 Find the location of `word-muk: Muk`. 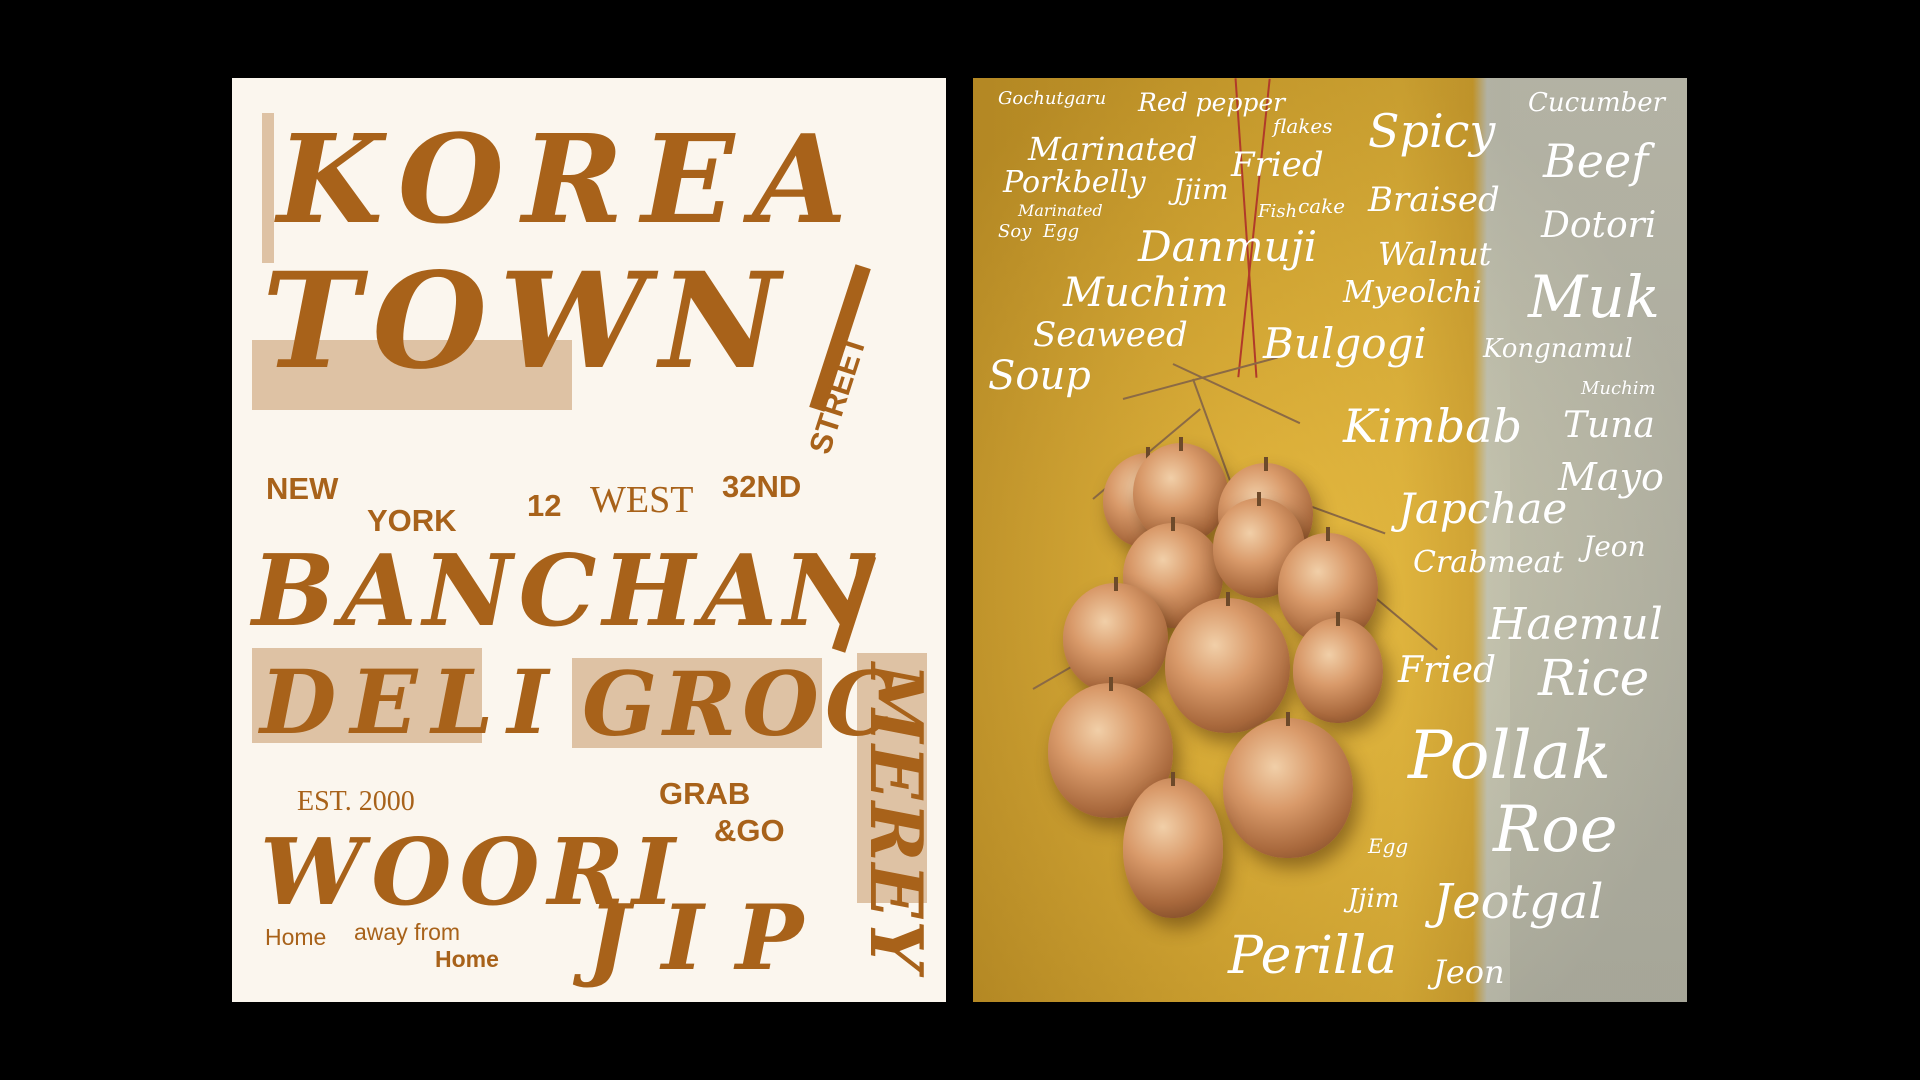

word-muk: Muk is located at coordinates (1594, 297).